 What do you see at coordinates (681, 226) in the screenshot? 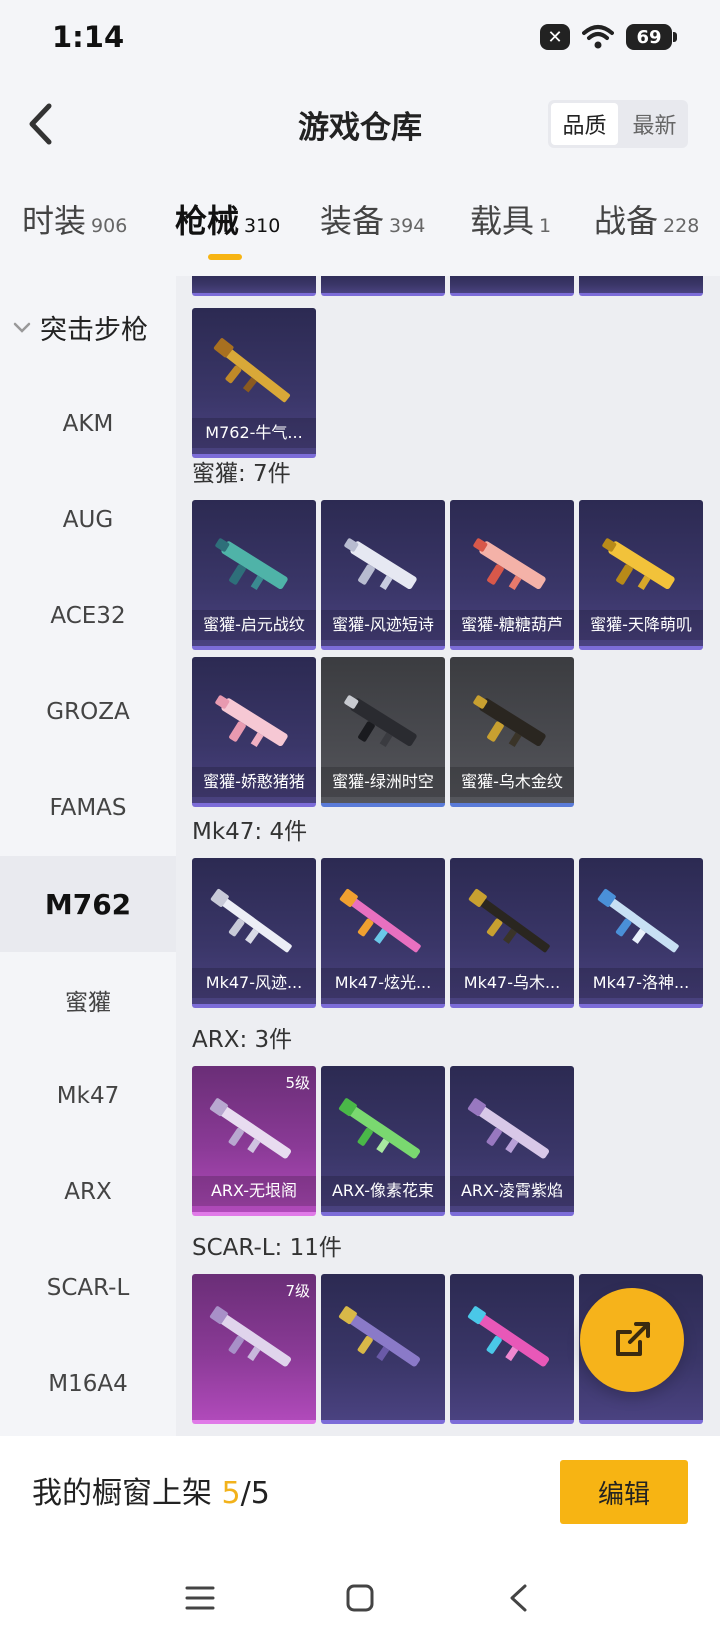
I see `tab-count: 228` at bounding box center [681, 226].